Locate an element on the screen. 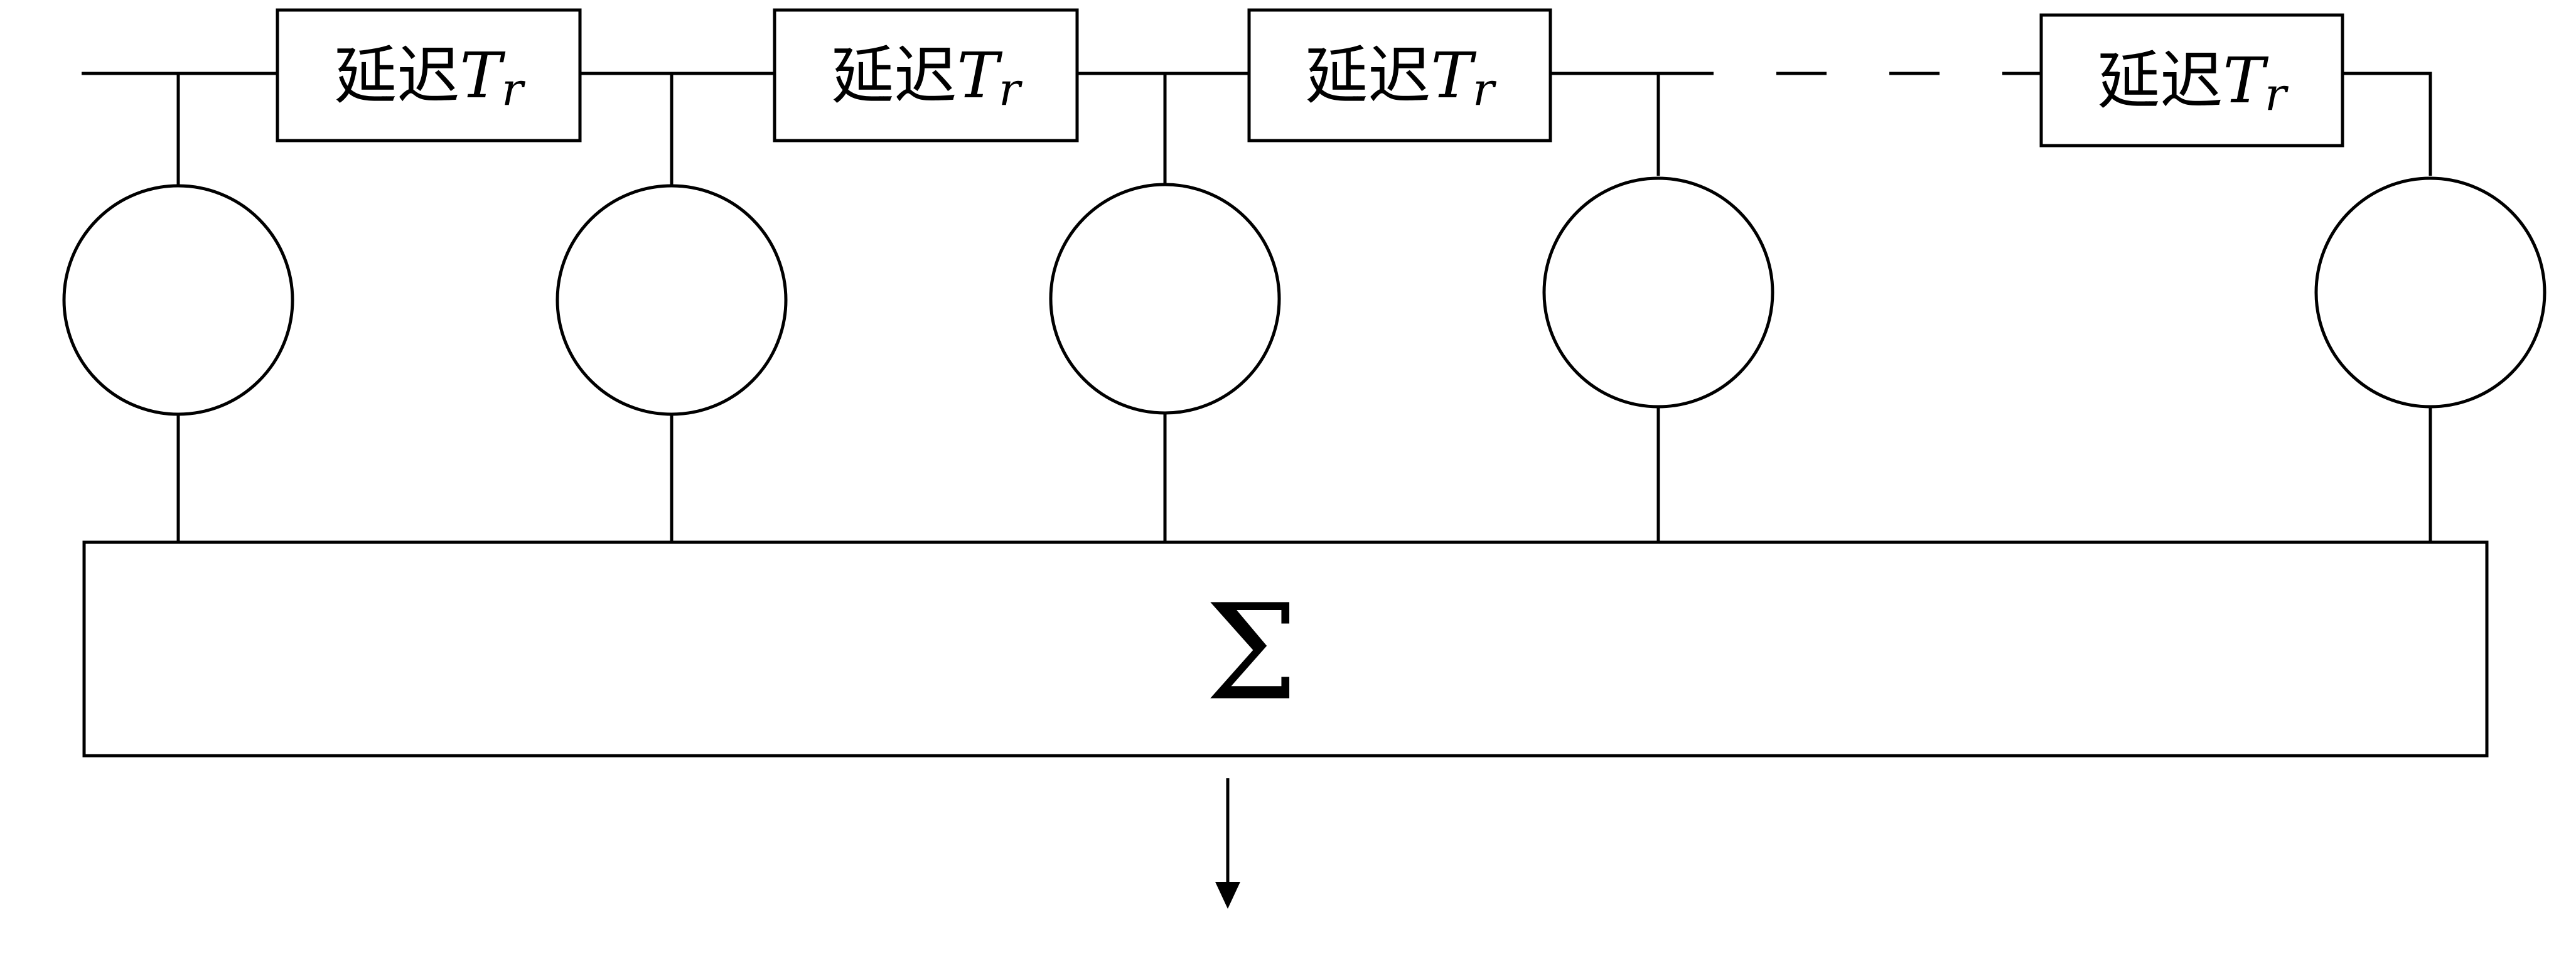  delay-block-3: 延迟Tr is located at coordinates (1399, 75).